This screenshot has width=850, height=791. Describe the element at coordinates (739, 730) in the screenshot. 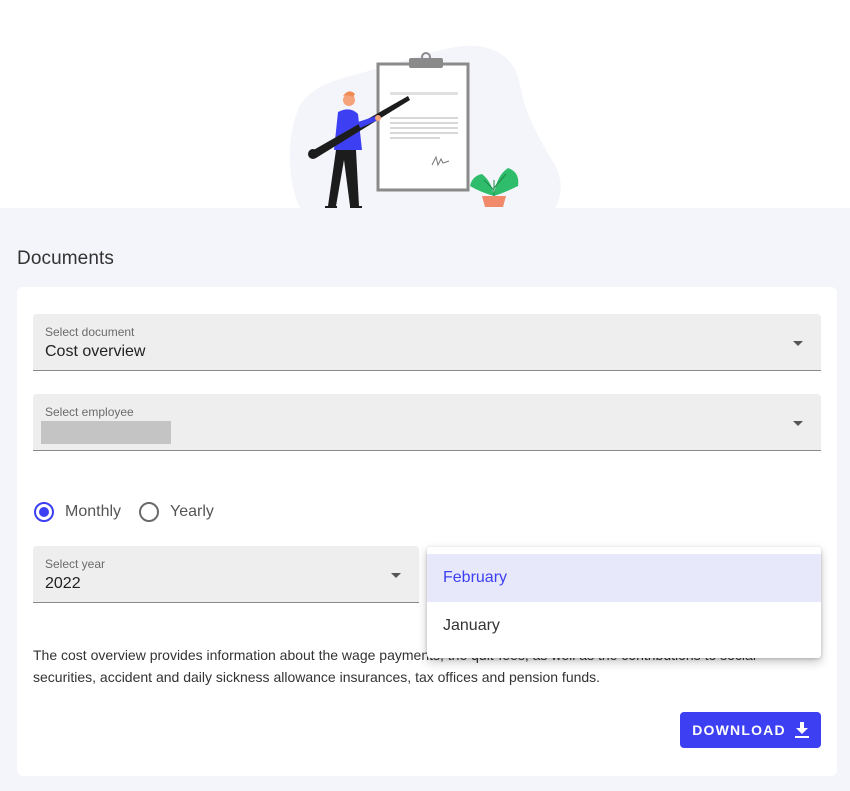

I see `download-button-label: DOWNLOAD` at that location.